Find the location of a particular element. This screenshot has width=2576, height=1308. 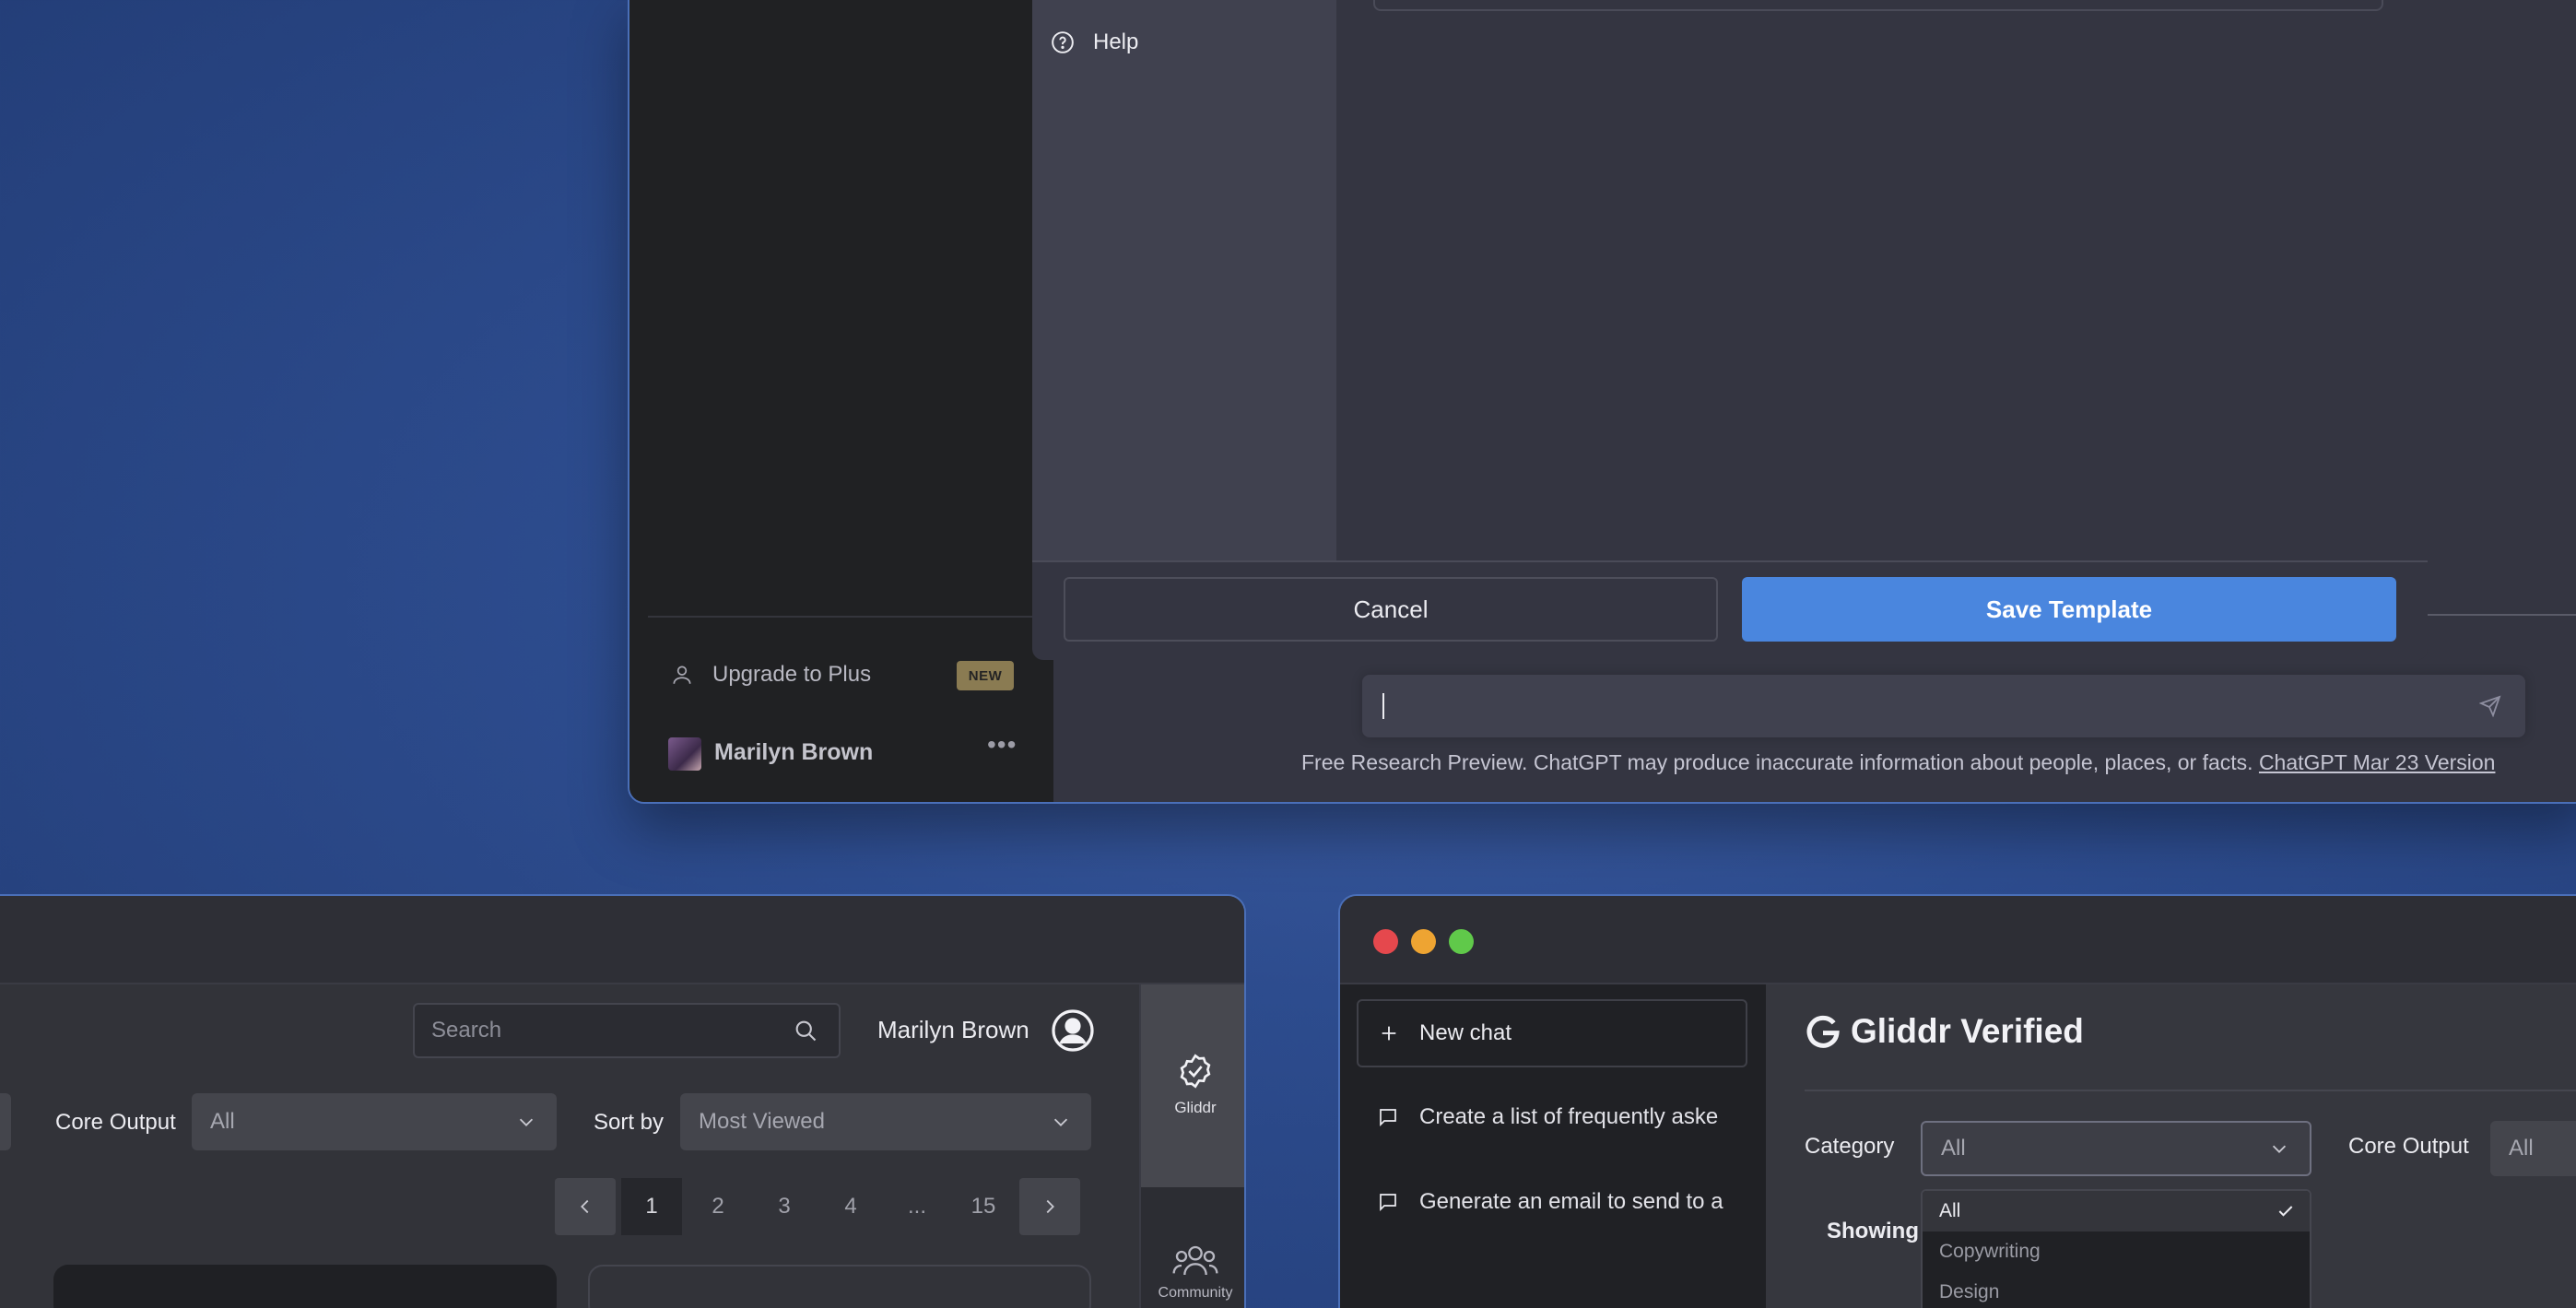

category-value: All is located at coordinates (1953, 1148).